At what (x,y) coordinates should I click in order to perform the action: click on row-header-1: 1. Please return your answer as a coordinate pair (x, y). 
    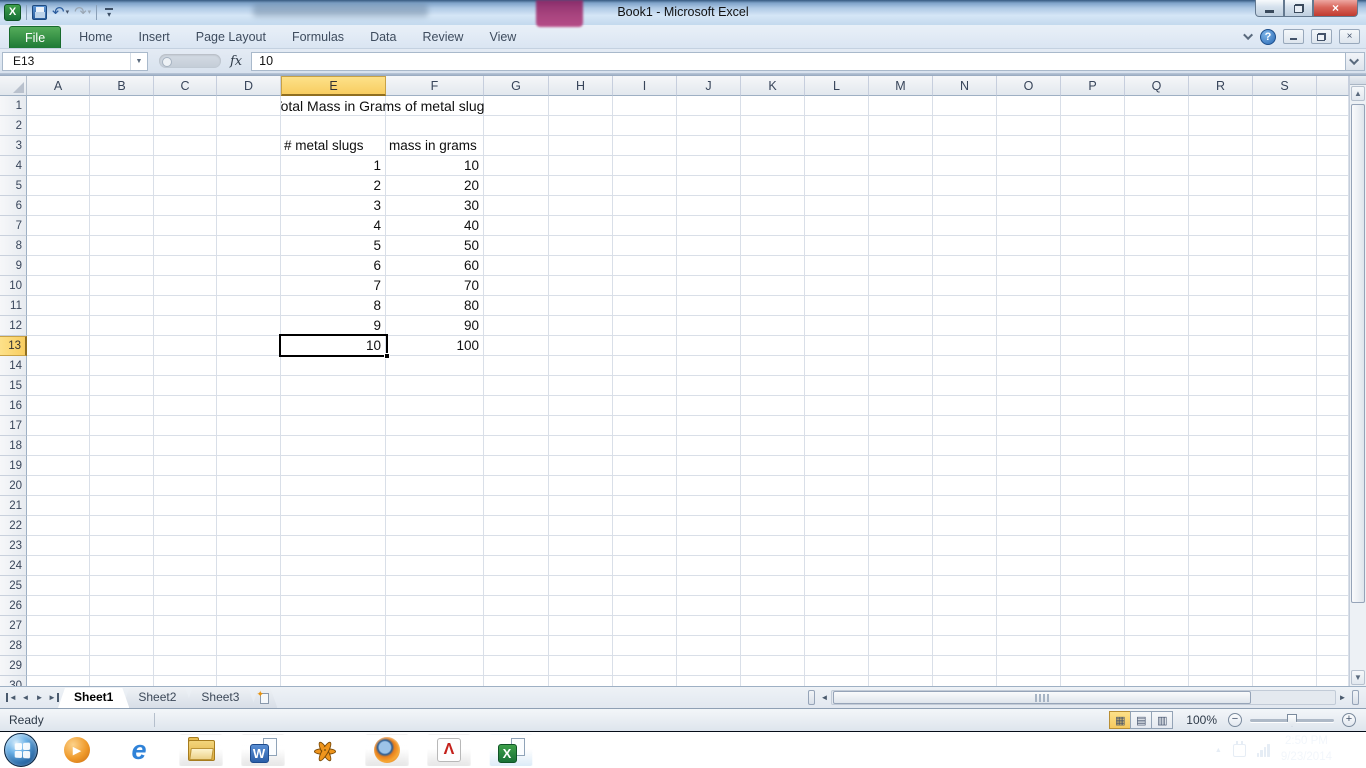
    Looking at the image, I should click on (13, 106).